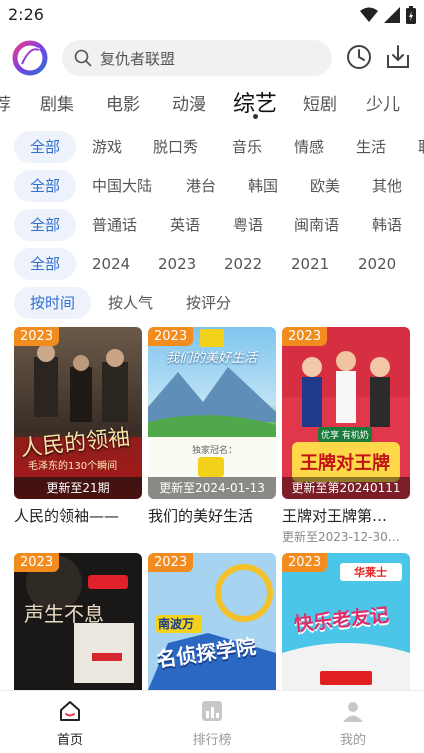  What do you see at coordinates (138, 58) in the screenshot?
I see `search-placeholder: 复仇者联盟` at bounding box center [138, 58].